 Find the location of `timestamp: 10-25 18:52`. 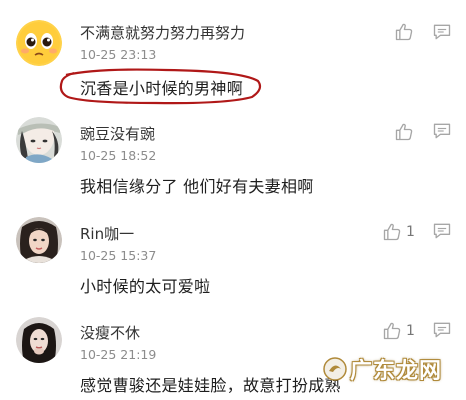

timestamp: 10-25 18:52 is located at coordinates (118, 155).